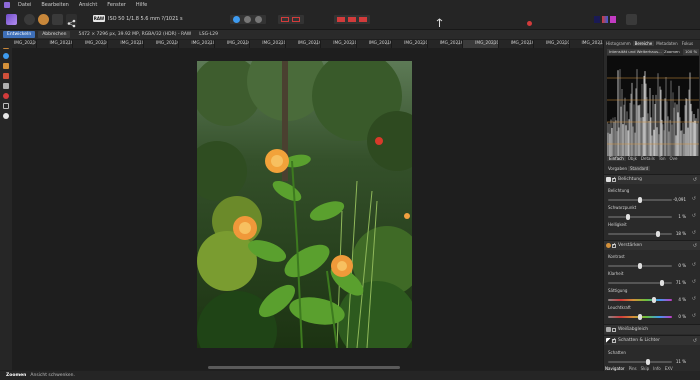  What do you see at coordinates (43, 19) in the screenshot?
I see `develop-persona-icon` at bounding box center [43, 19].